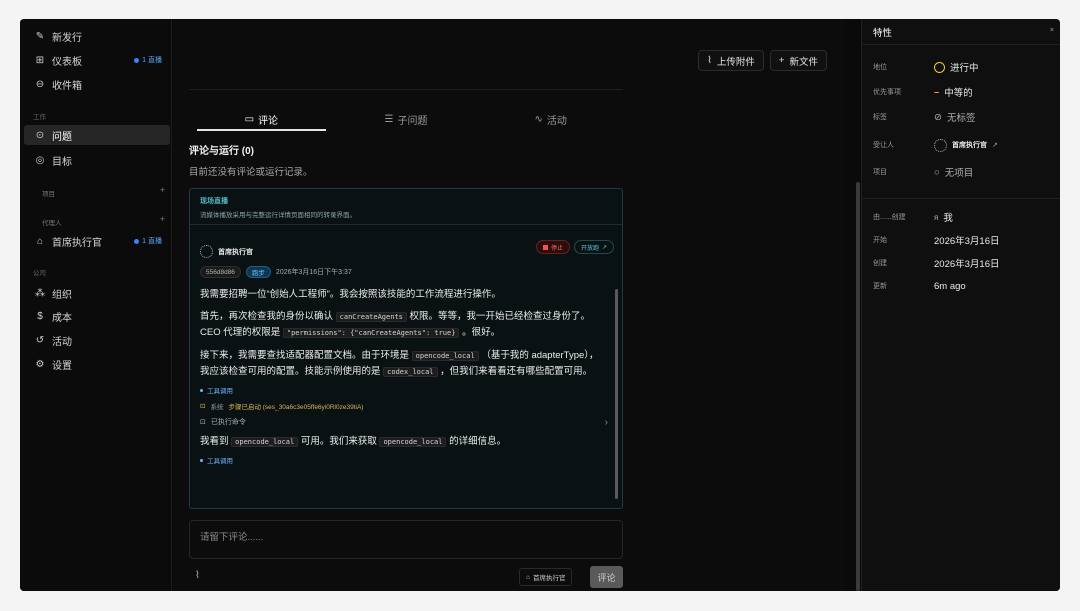  I want to click on sidebar-item-agent-ceo: ⌂ 首席执行官 1 直播, so click(97, 241).